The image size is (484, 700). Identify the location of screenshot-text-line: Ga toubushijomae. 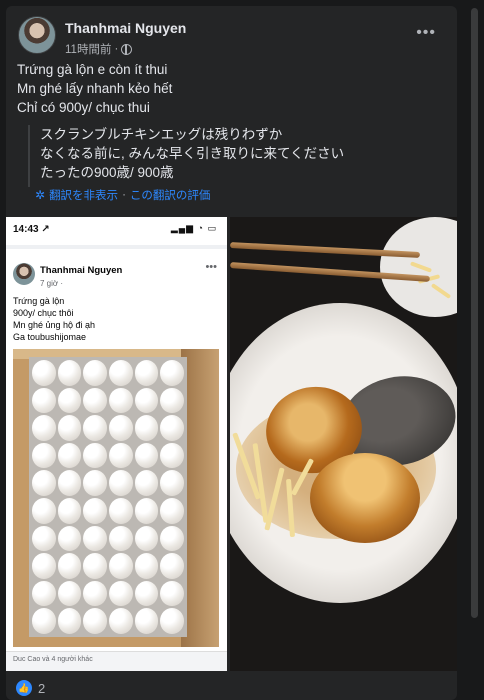
(50, 337).